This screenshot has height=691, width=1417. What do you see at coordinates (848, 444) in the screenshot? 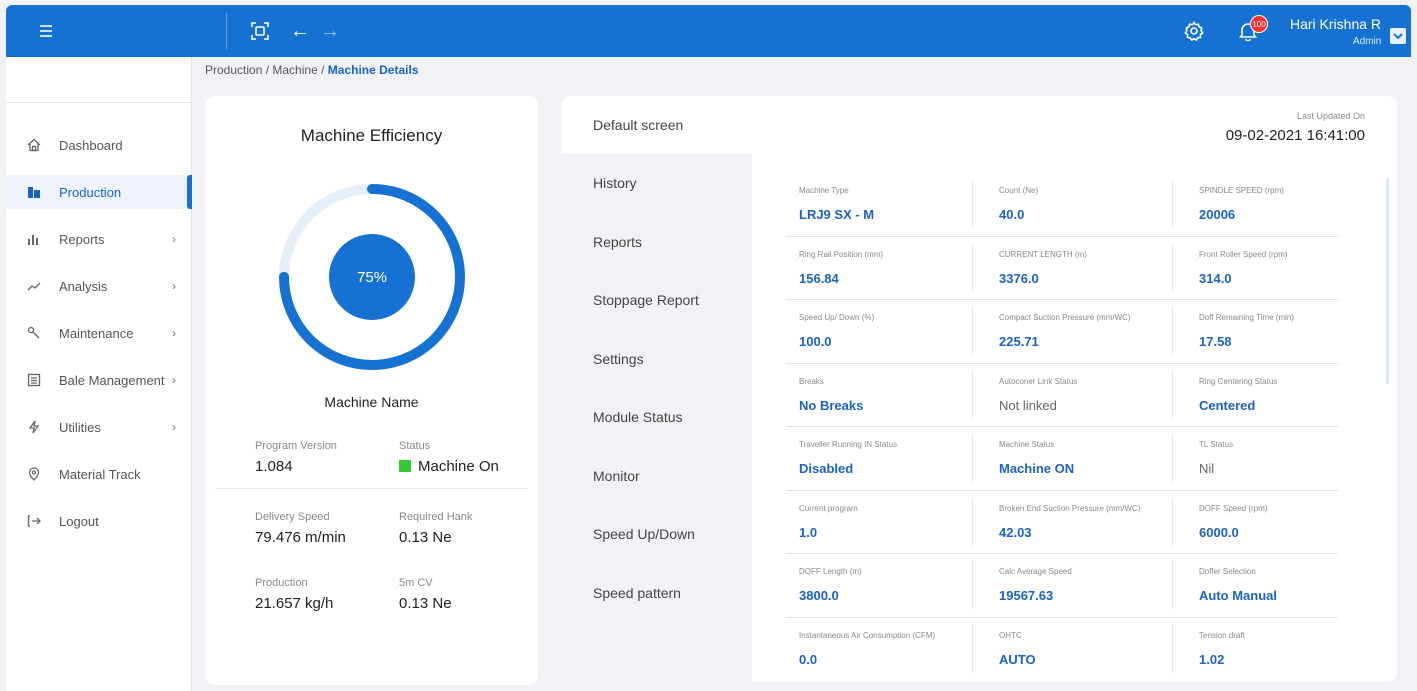
I see `detail-label: Traveller Running IN Status` at bounding box center [848, 444].